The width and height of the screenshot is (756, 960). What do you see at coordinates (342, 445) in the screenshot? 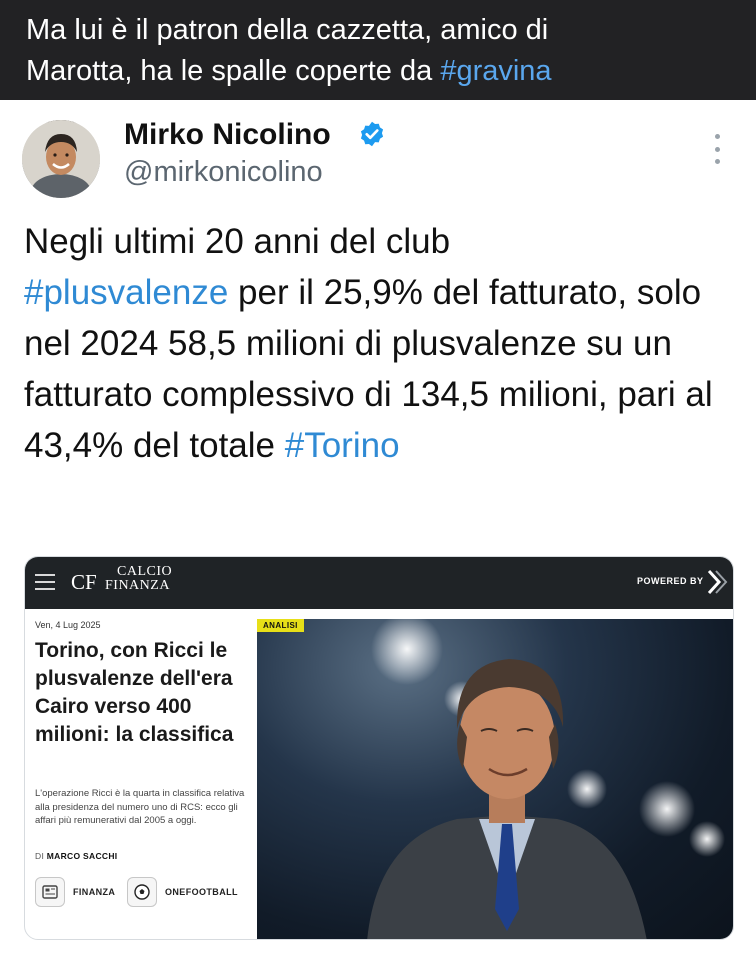
I see `hashtag-torino: #Torino` at bounding box center [342, 445].